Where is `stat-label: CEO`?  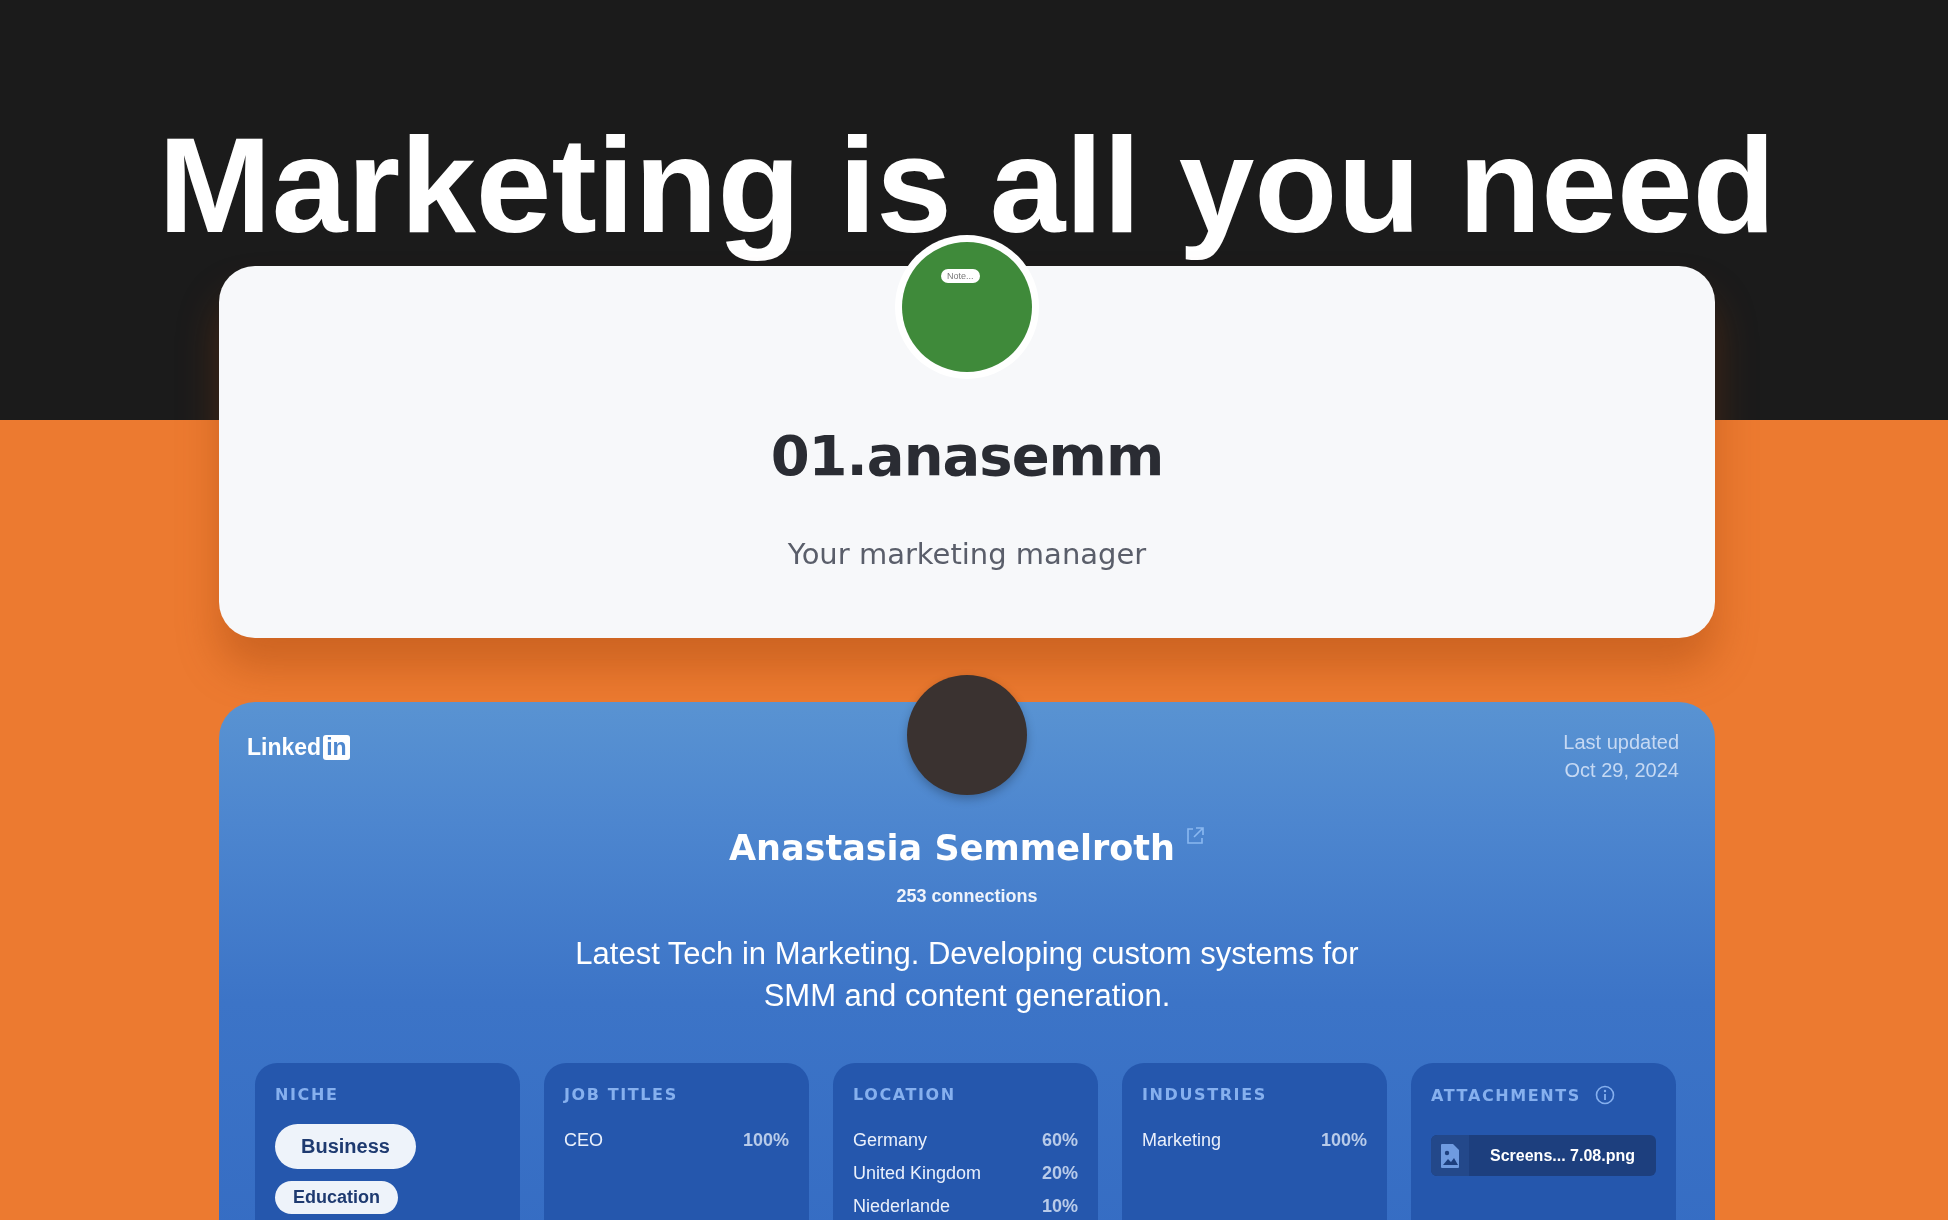
stat-label: CEO is located at coordinates (583, 1140).